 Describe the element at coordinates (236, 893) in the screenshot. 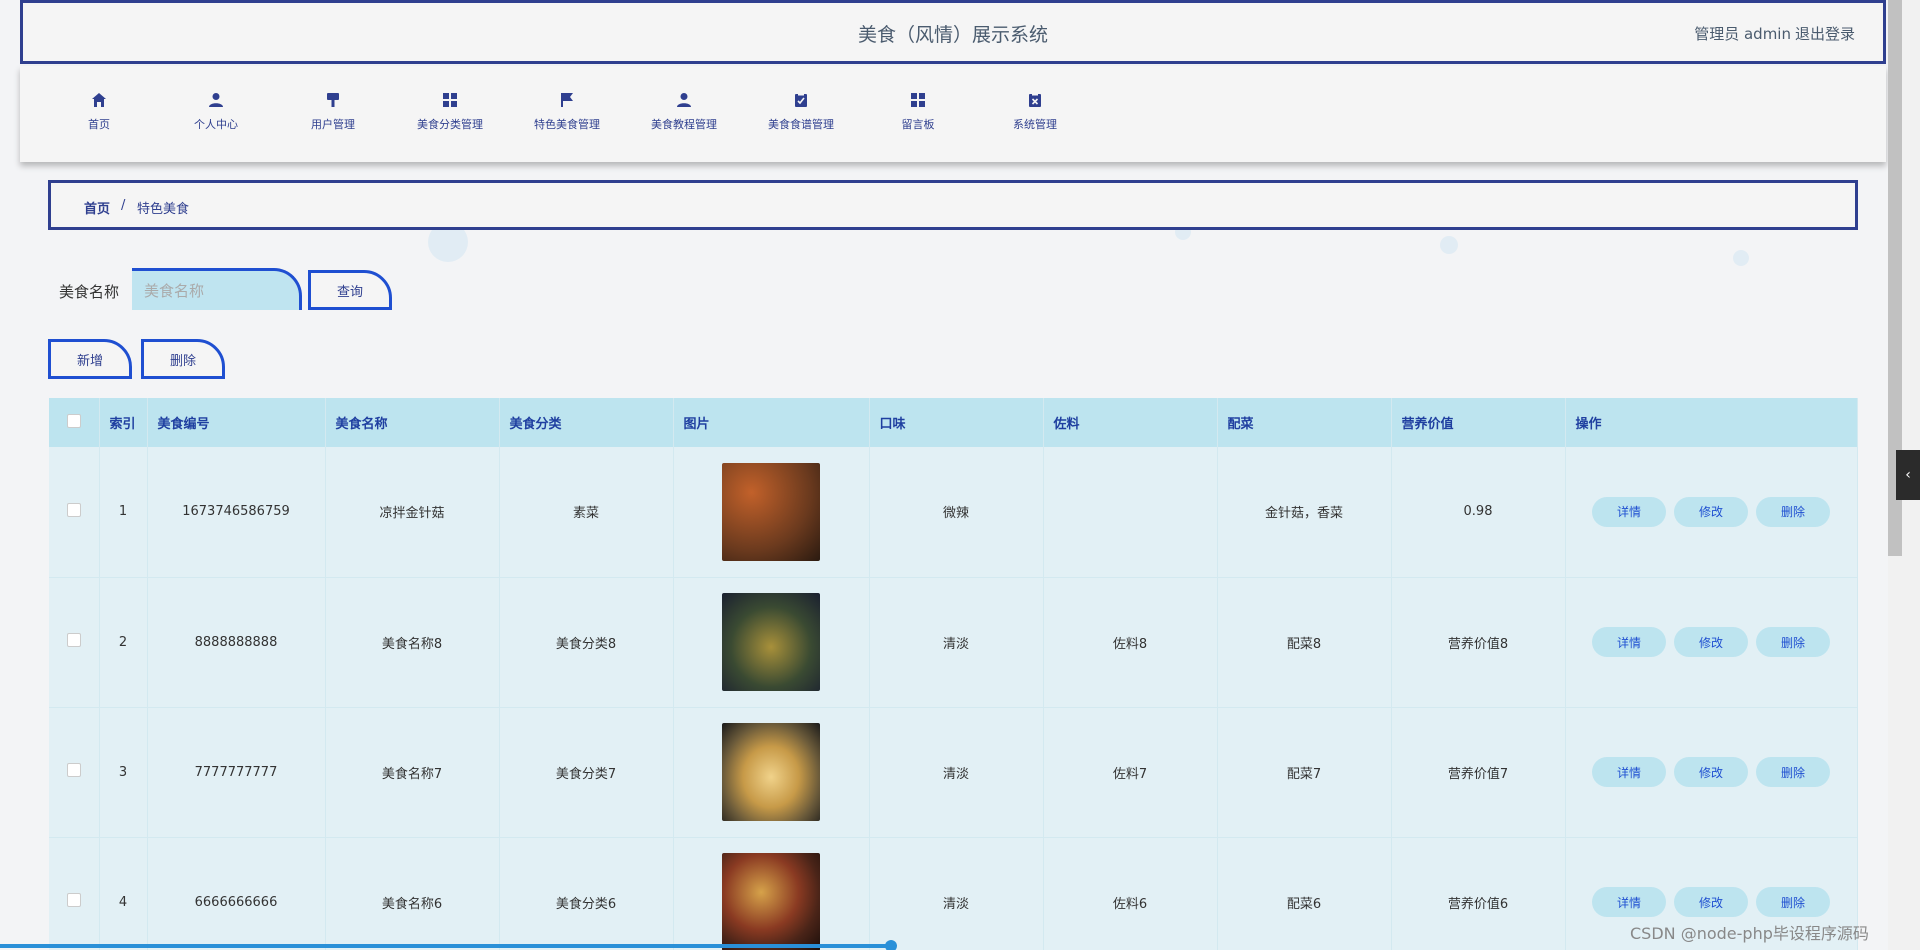

I see `cell-code: 6666666666` at that location.